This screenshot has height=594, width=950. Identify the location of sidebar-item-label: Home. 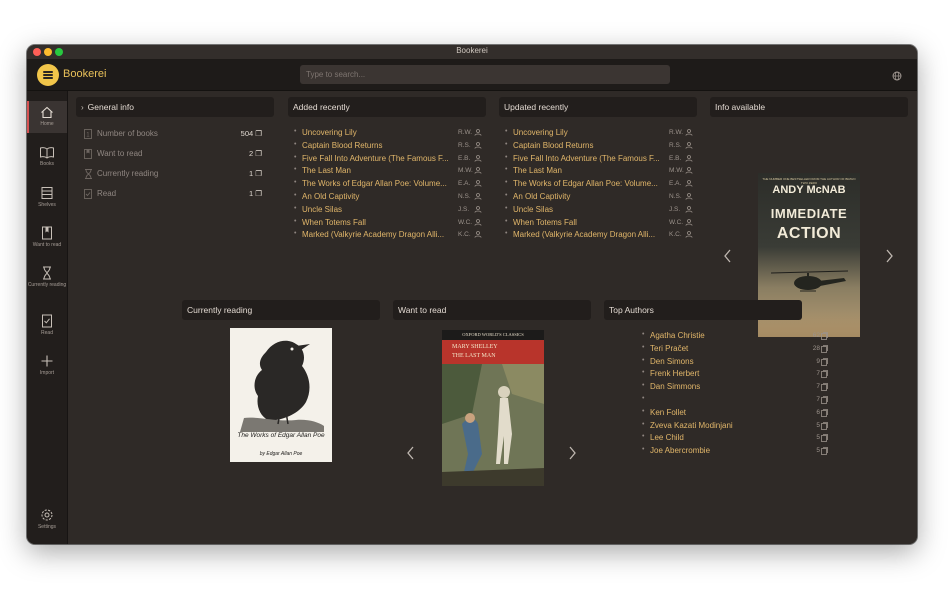
(47, 124).